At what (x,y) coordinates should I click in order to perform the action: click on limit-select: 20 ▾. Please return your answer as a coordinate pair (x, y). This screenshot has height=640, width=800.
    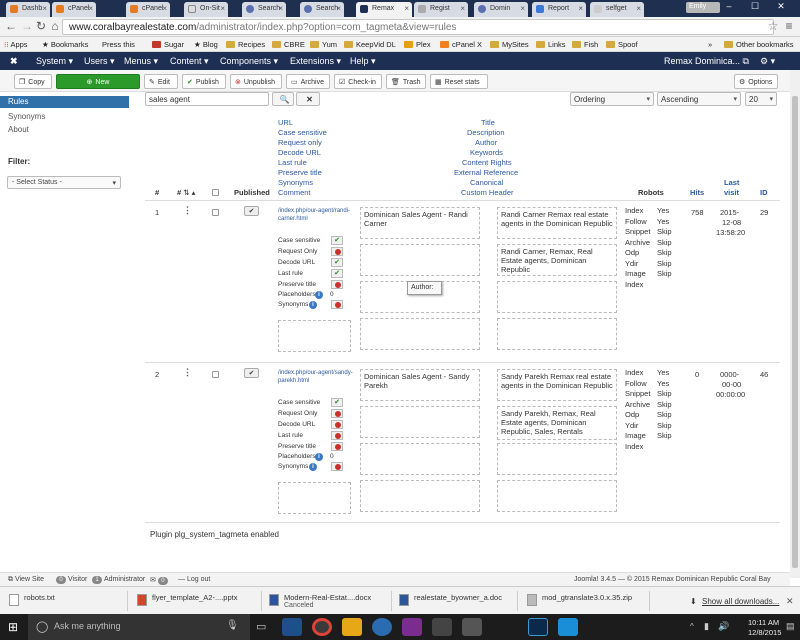
    Looking at the image, I should click on (761, 99).